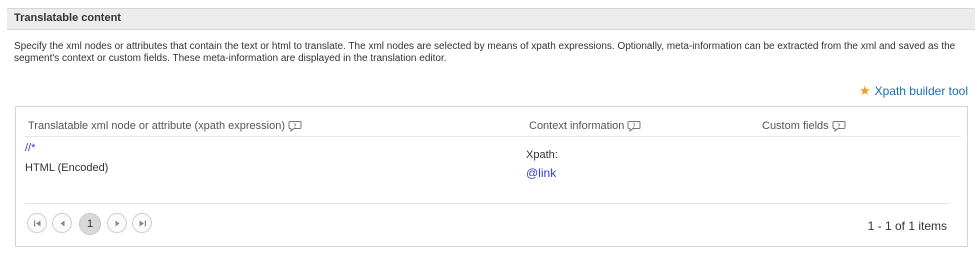 The image size is (977, 256). What do you see at coordinates (90, 224) in the screenshot?
I see `current-page-button: 1` at bounding box center [90, 224].